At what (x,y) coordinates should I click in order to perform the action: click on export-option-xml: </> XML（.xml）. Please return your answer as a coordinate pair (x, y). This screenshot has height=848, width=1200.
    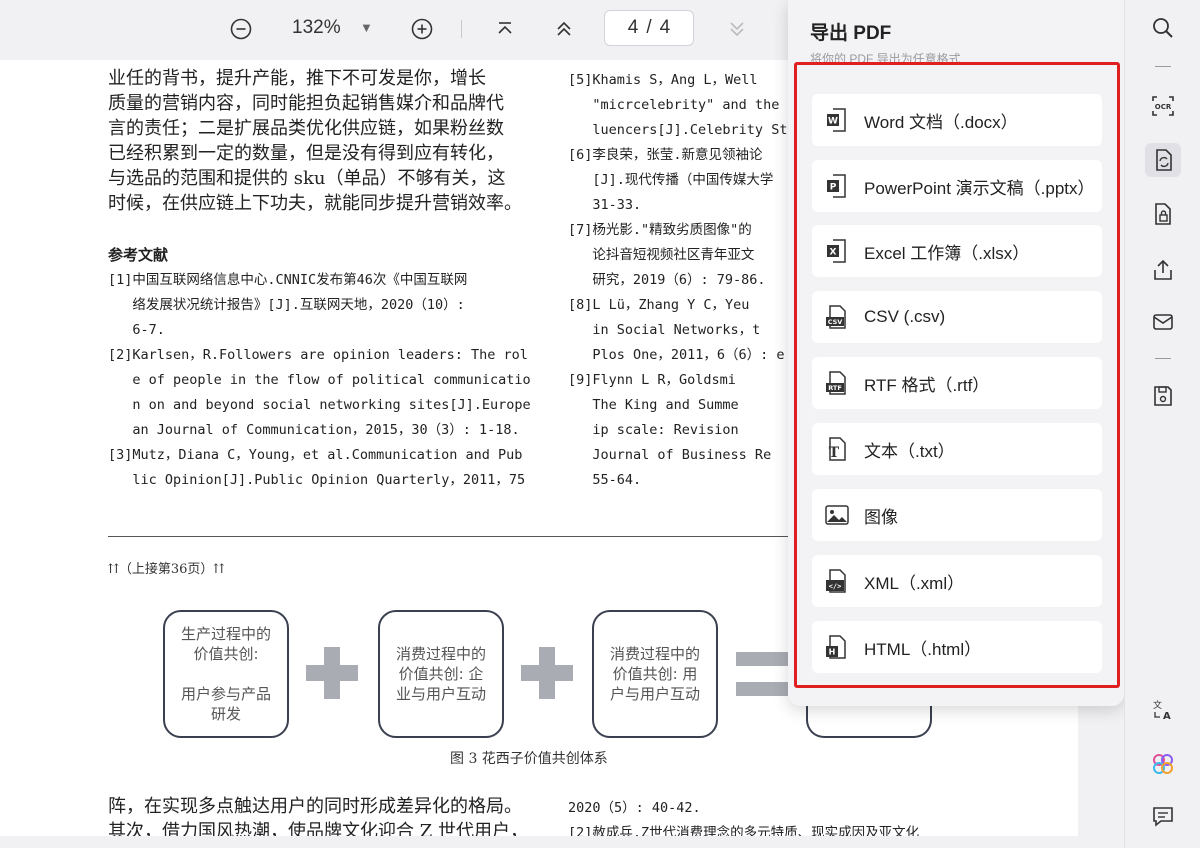
    Looking at the image, I should click on (957, 581).